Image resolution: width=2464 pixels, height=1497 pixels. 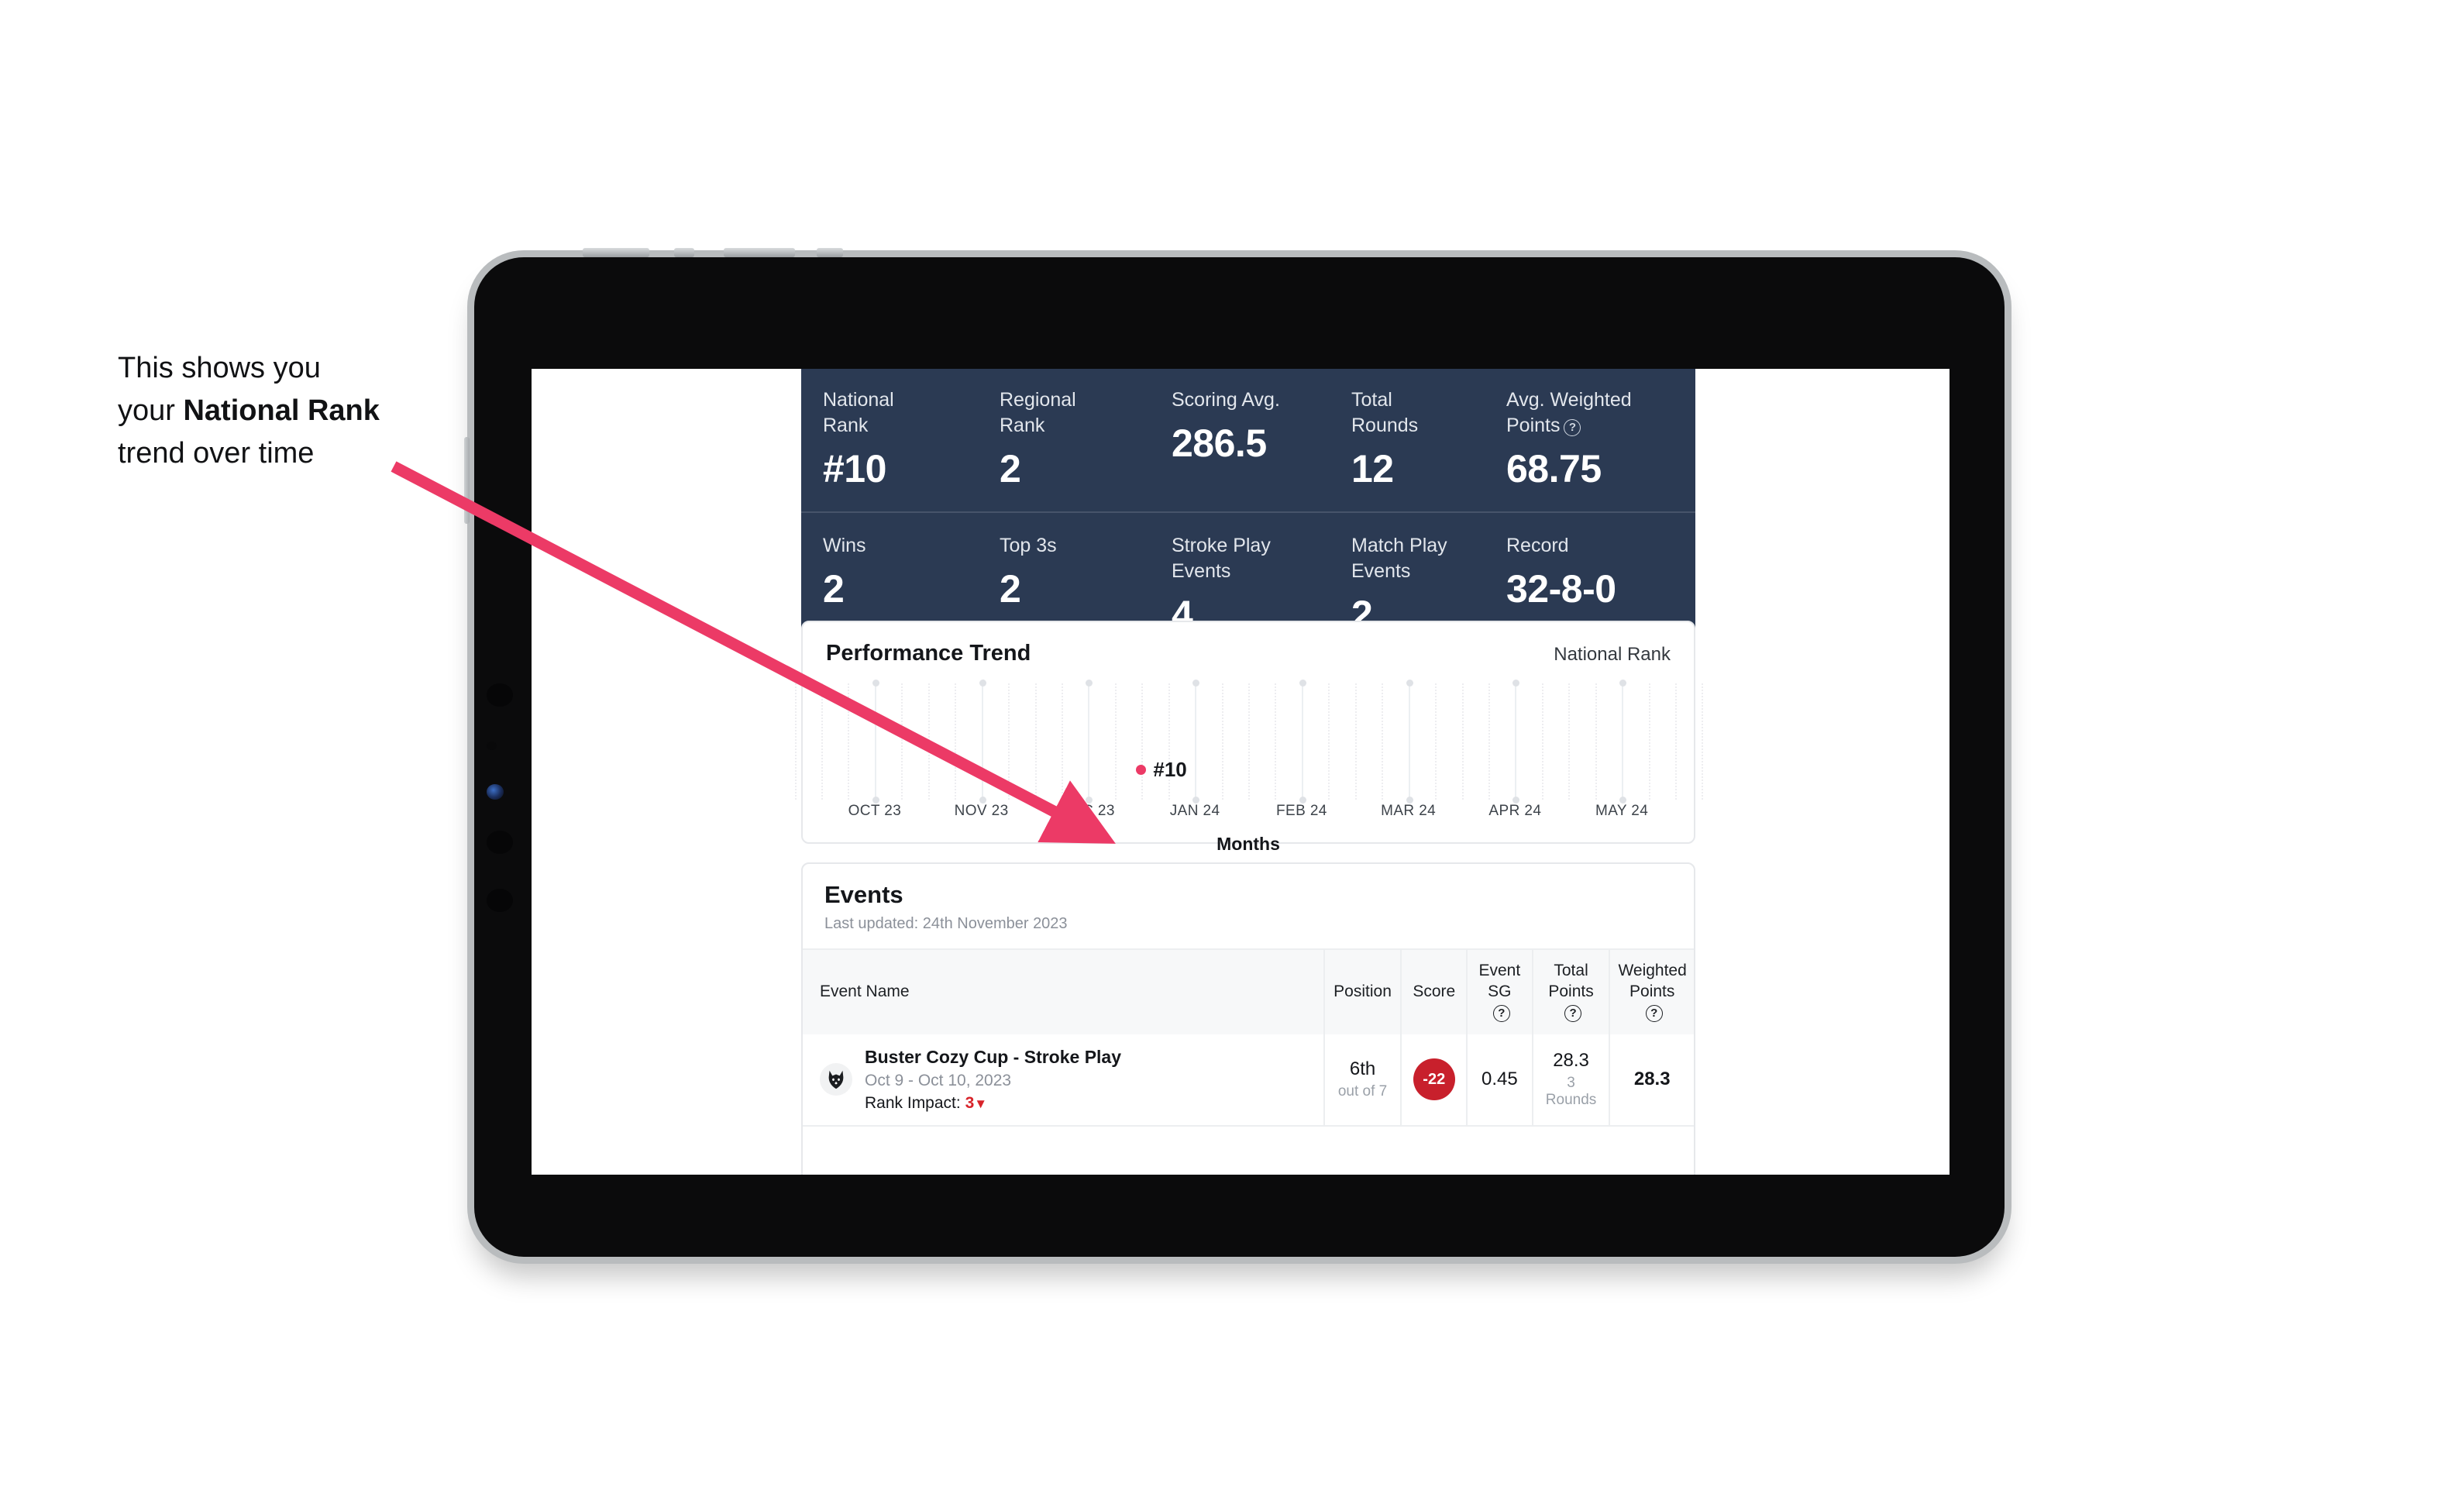 What do you see at coordinates (993, 1056) in the screenshot?
I see `event-name: Buster Cozy Cup - Stroke Play` at bounding box center [993, 1056].